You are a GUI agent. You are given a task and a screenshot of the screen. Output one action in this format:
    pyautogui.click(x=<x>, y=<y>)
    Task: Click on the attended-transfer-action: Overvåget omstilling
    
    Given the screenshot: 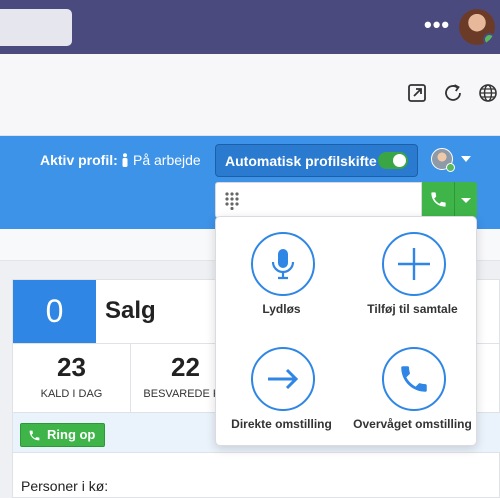 What is the action you would take?
    pyautogui.click(x=412, y=389)
    